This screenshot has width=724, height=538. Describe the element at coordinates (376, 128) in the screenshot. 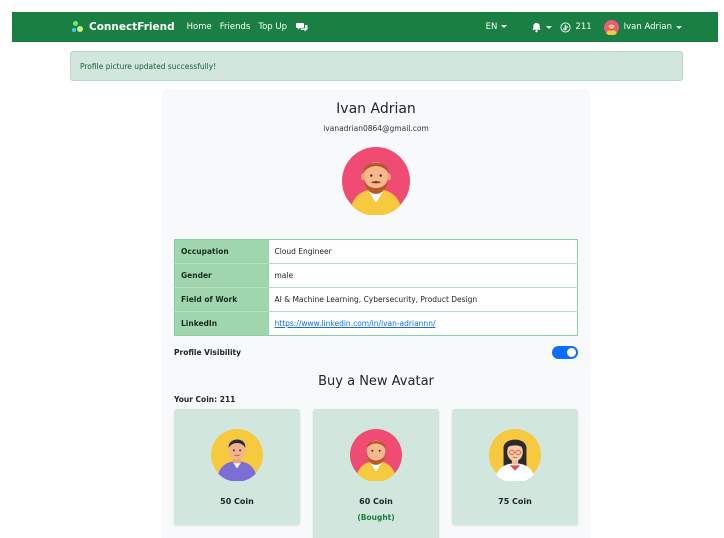

I see `profile-email: ivanadrian0864@gmail.com` at that location.